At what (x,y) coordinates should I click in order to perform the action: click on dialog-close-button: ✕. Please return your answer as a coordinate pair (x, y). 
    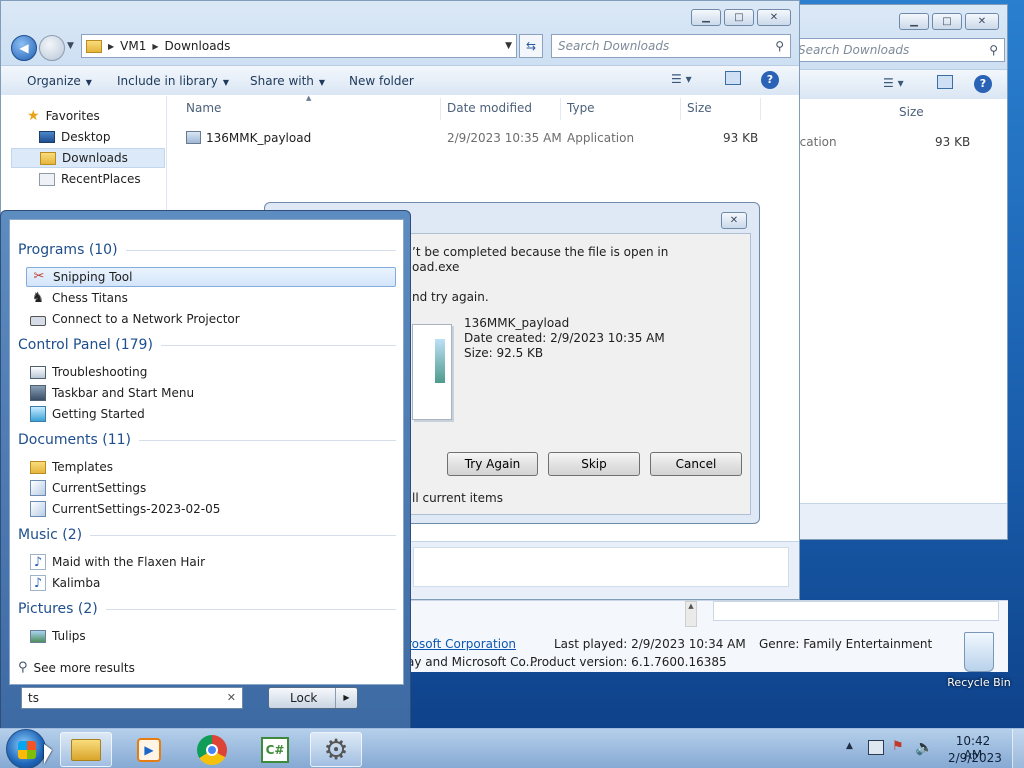
    Looking at the image, I should click on (734, 220).